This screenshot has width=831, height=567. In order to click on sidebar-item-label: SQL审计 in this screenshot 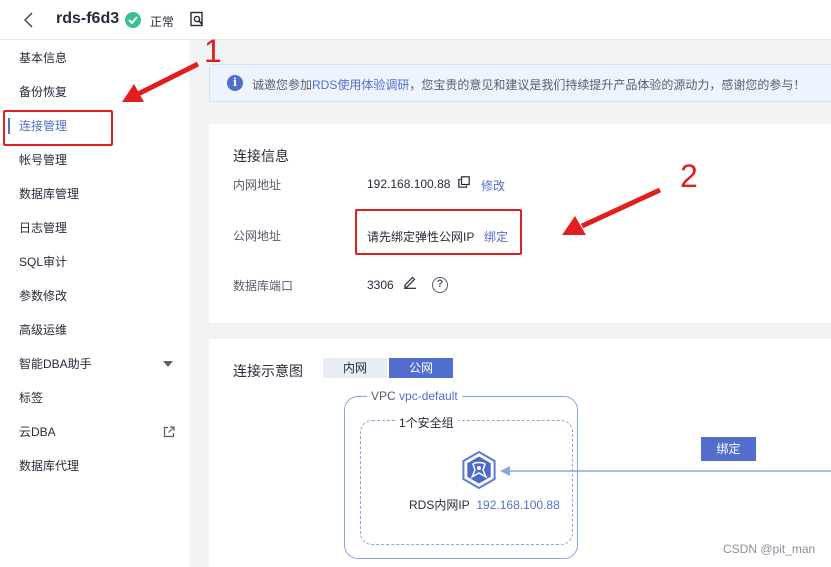, I will do `click(43, 262)`.